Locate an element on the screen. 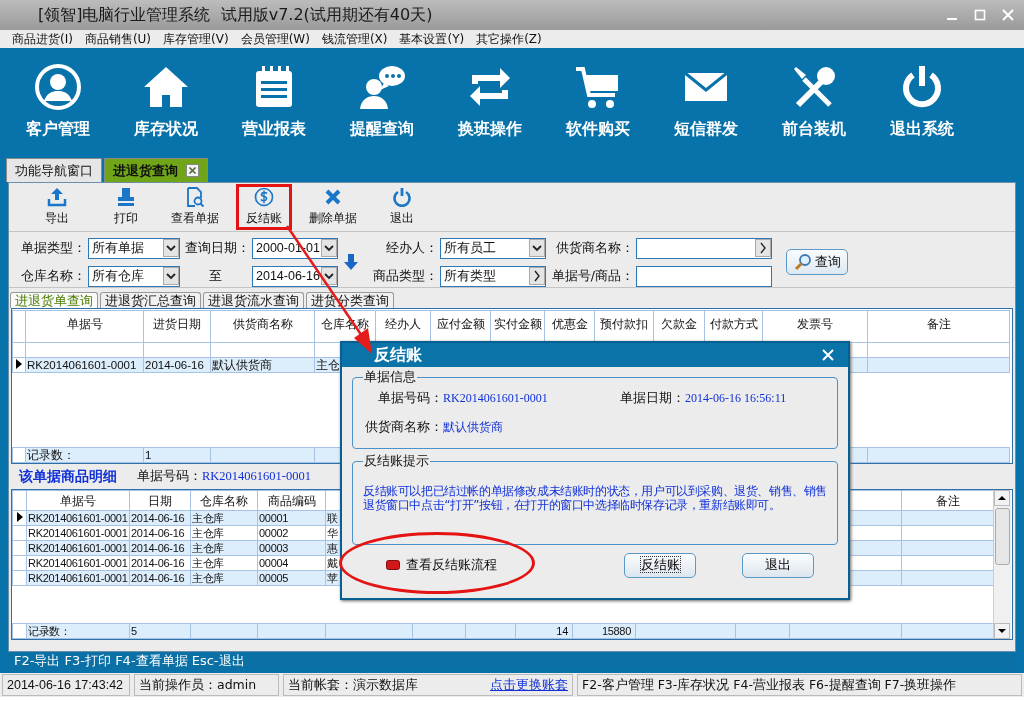  column-header: 发票号 is located at coordinates (815, 324).